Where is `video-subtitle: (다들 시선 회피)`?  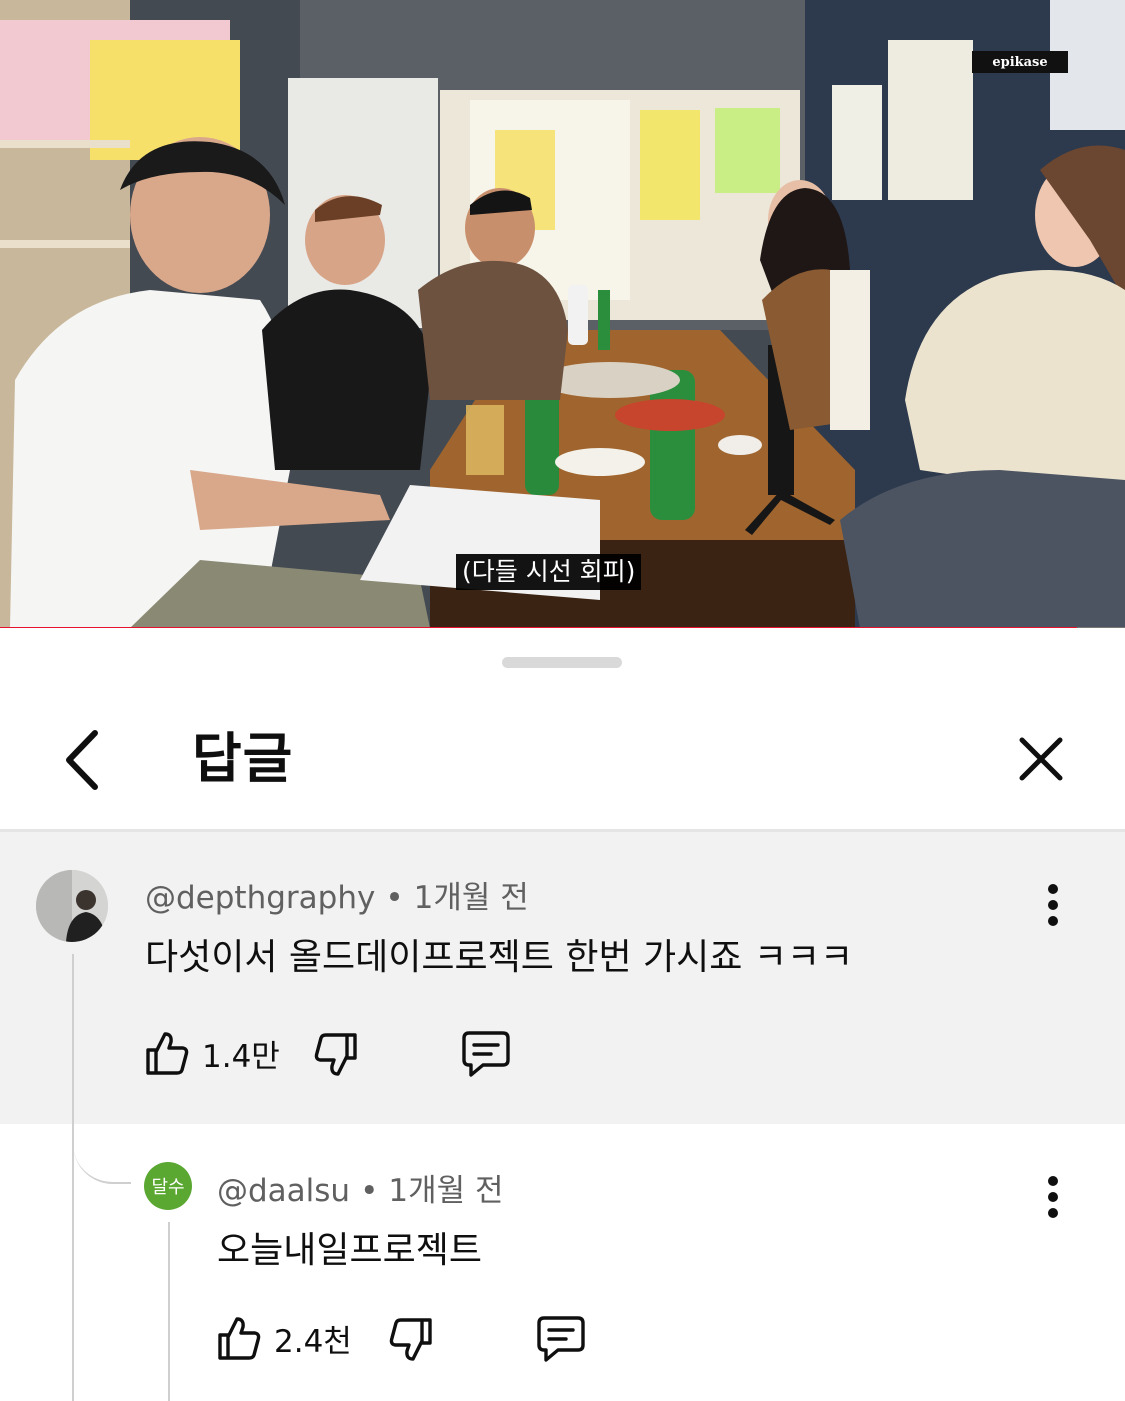 video-subtitle: (다들 시선 회피) is located at coordinates (549, 572).